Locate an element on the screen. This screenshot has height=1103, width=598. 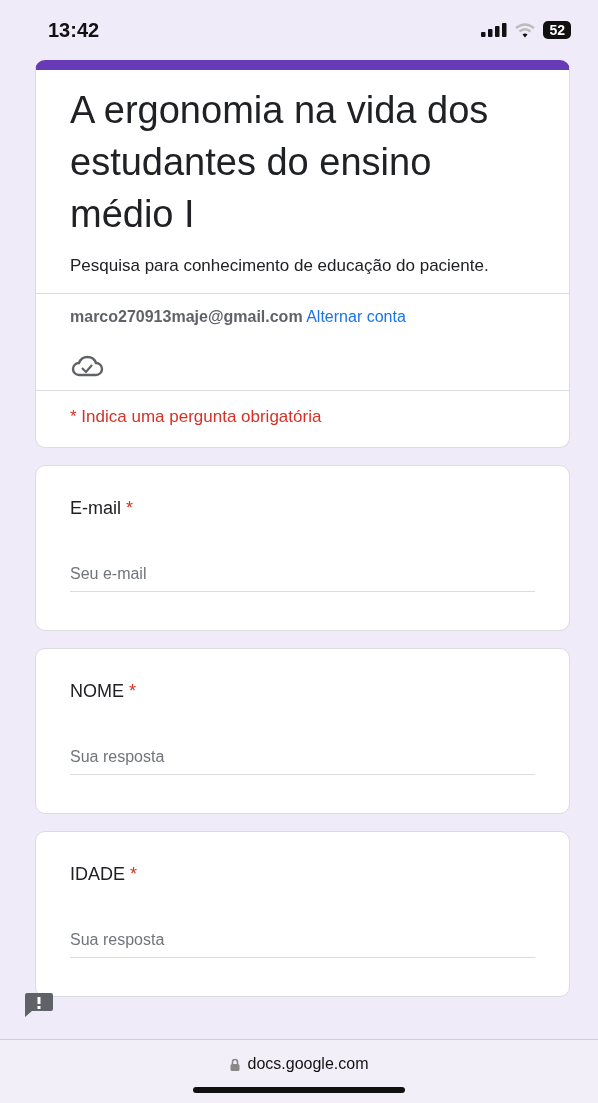
account-email: marco270913maje@gmail.com is located at coordinates (186, 316).